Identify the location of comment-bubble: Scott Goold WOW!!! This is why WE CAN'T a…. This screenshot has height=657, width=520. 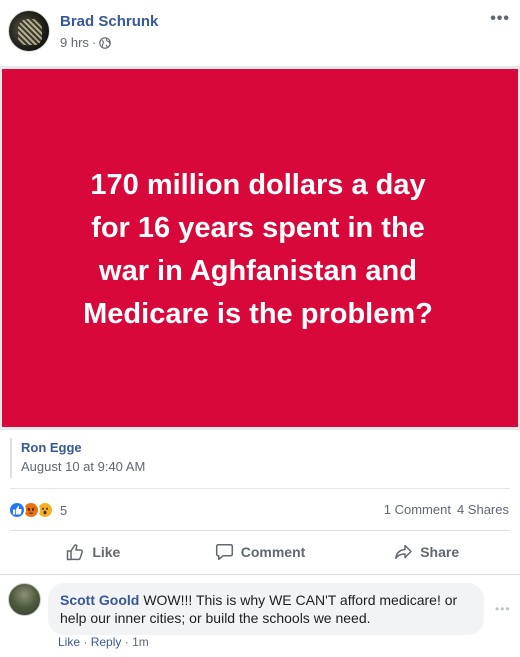
(266, 609).